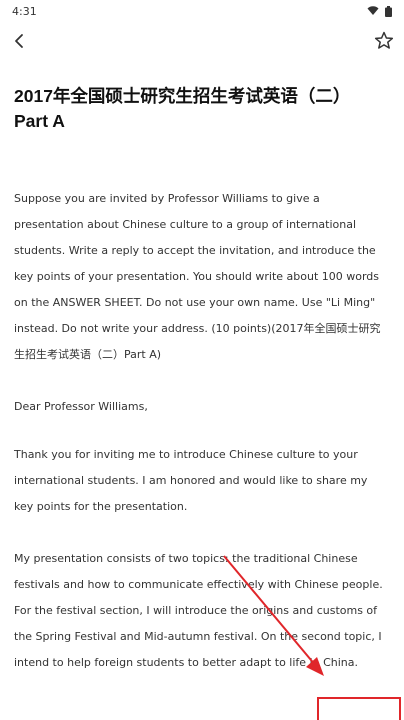 Image resolution: width=404 pixels, height=720 pixels. What do you see at coordinates (202, 41) in the screenshot?
I see `top-toolbar` at bounding box center [202, 41].